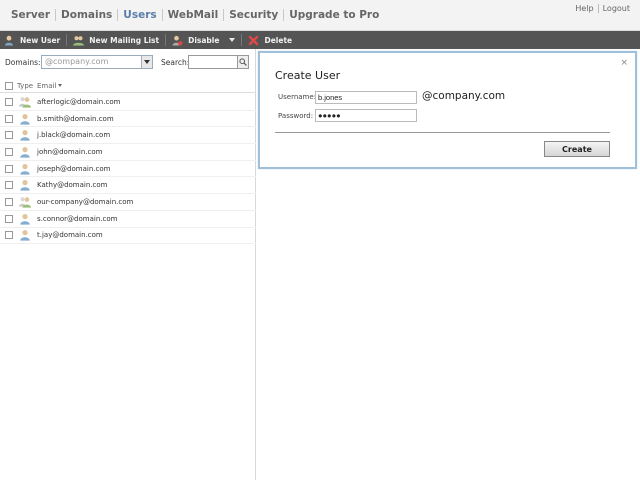  What do you see at coordinates (60, 85) in the screenshot?
I see `sort-down-icon` at bounding box center [60, 85].